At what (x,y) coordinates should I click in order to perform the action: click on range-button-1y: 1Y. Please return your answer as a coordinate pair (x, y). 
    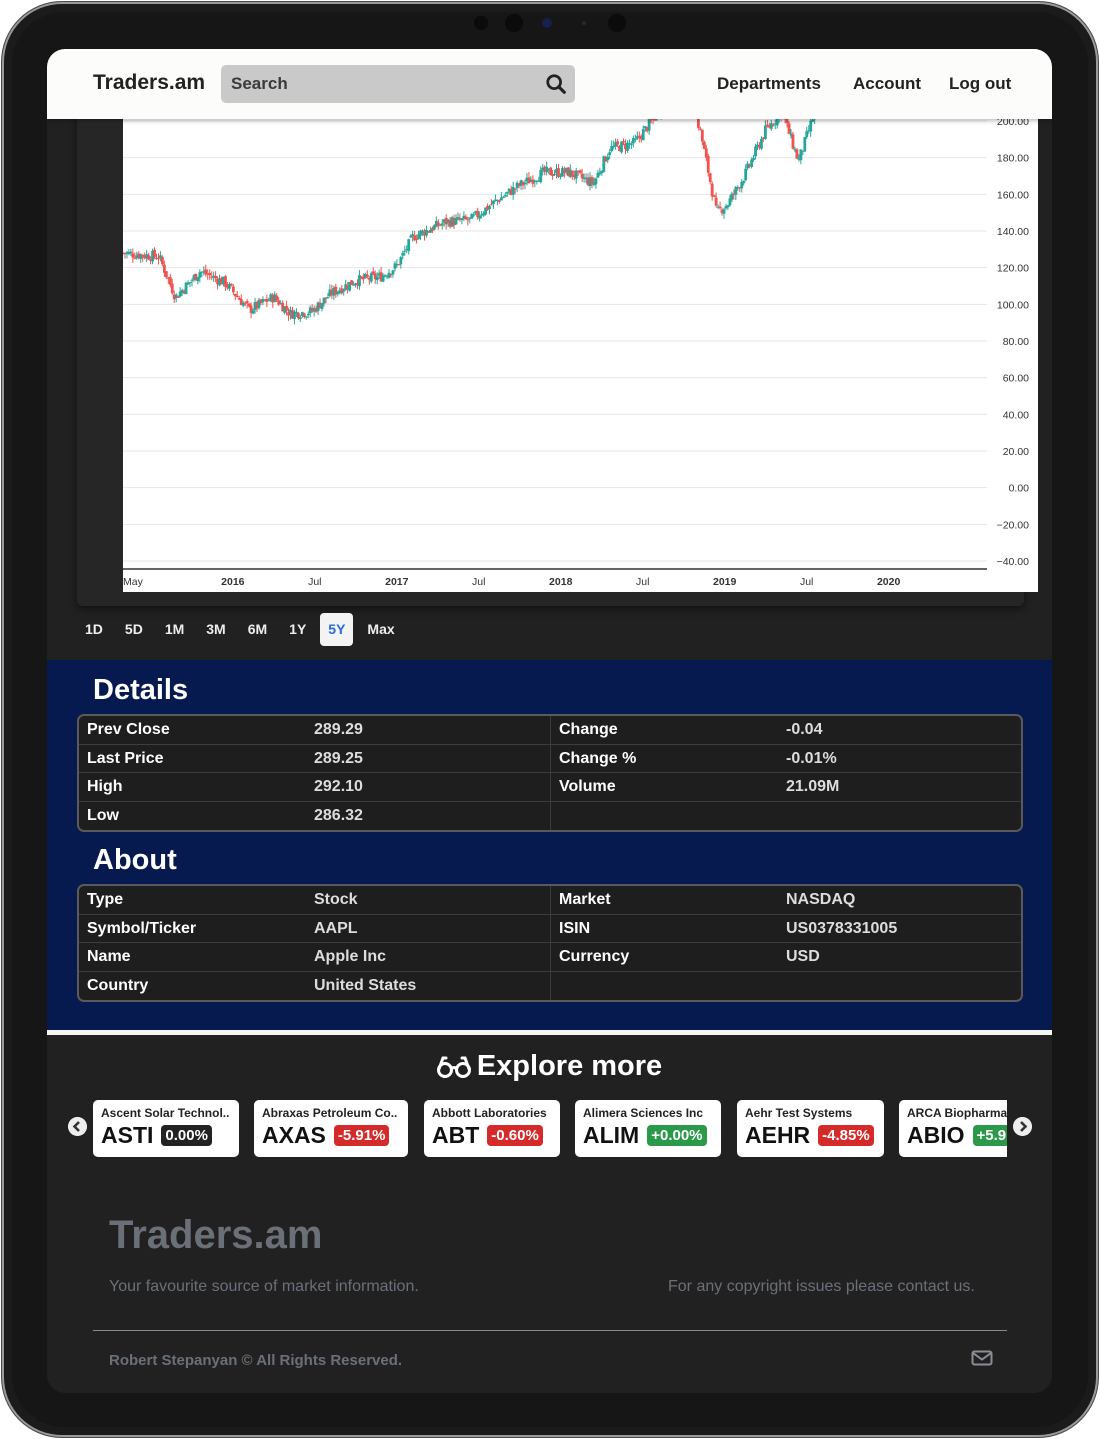
    Looking at the image, I should click on (297, 629).